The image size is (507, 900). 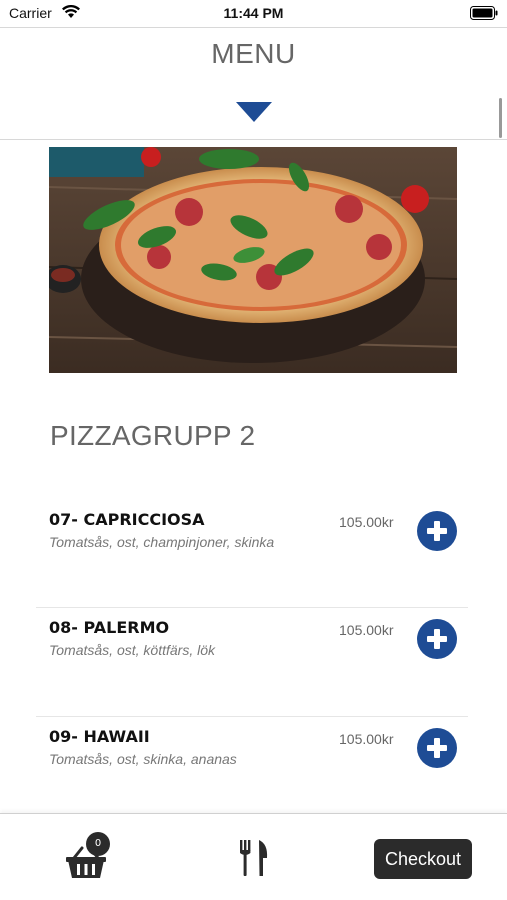 I want to click on bottom-tab-bar: 0 Checkout, so click(x=253, y=856).